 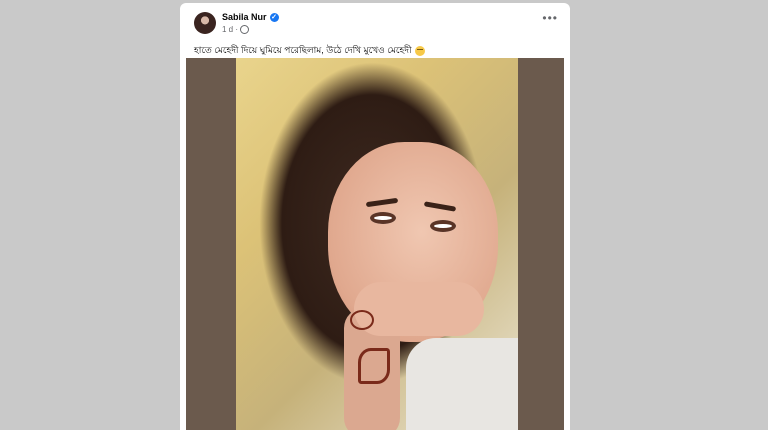 What do you see at coordinates (227, 29) in the screenshot?
I see `post-time: 1 d` at bounding box center [227, 29].